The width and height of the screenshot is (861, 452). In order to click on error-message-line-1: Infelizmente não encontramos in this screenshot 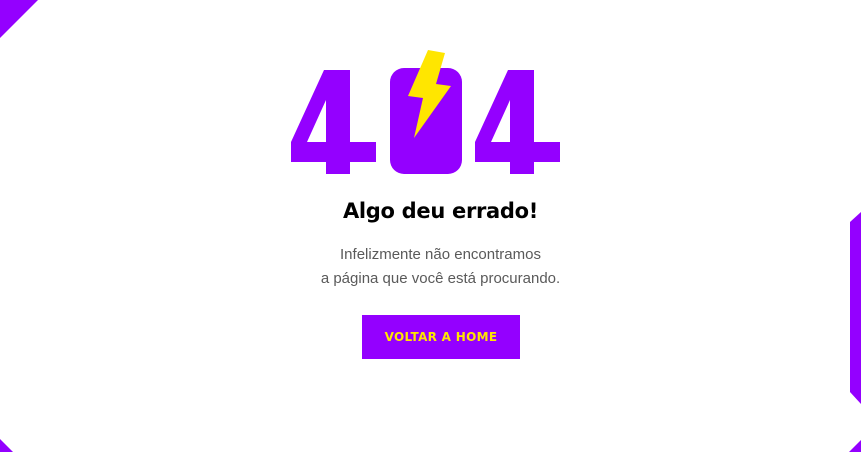, I will do `click(440, 254)`.